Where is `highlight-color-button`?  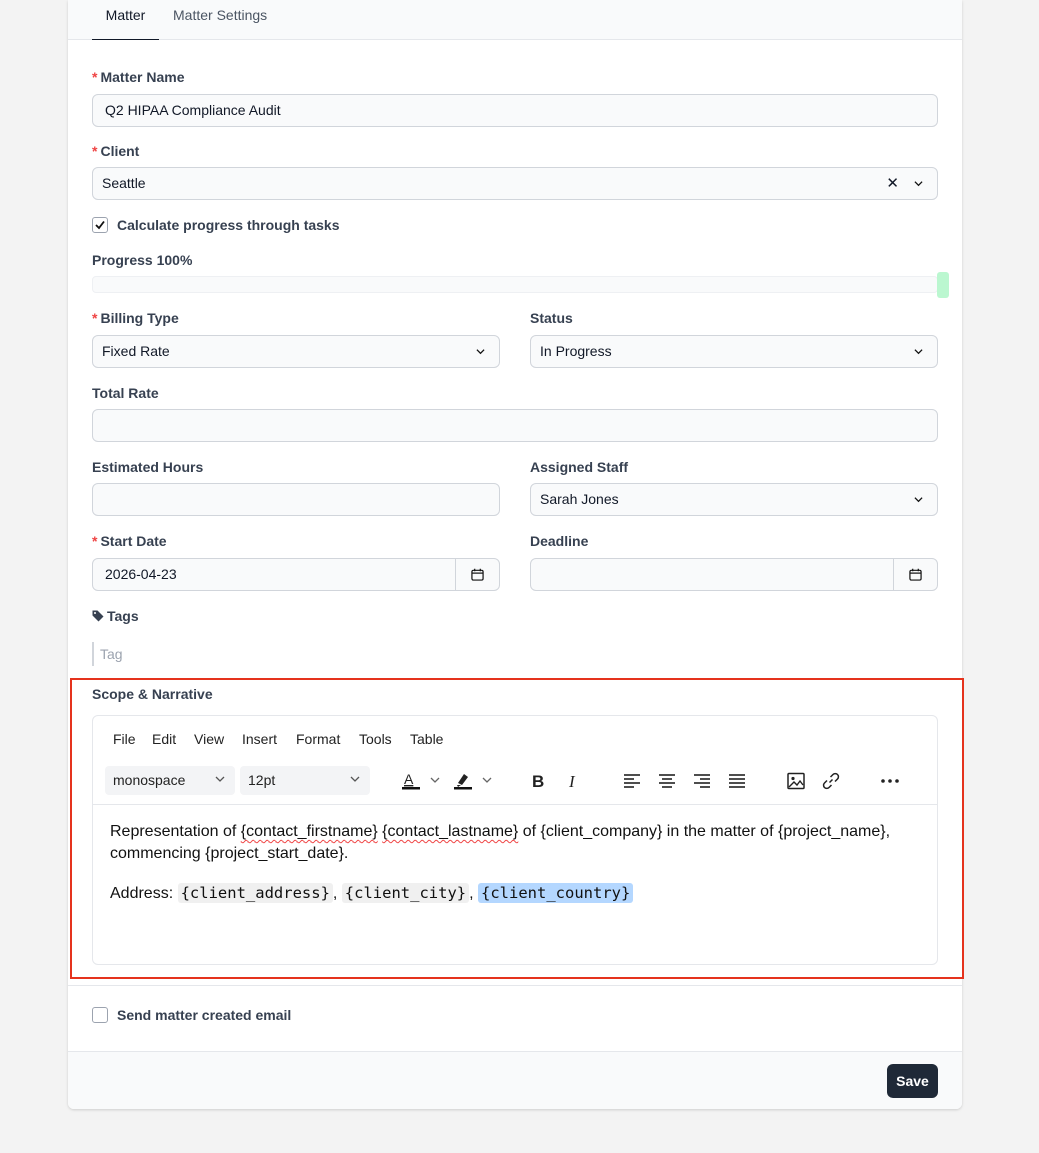
highlight-color-button is located at coordinates (476, 781).